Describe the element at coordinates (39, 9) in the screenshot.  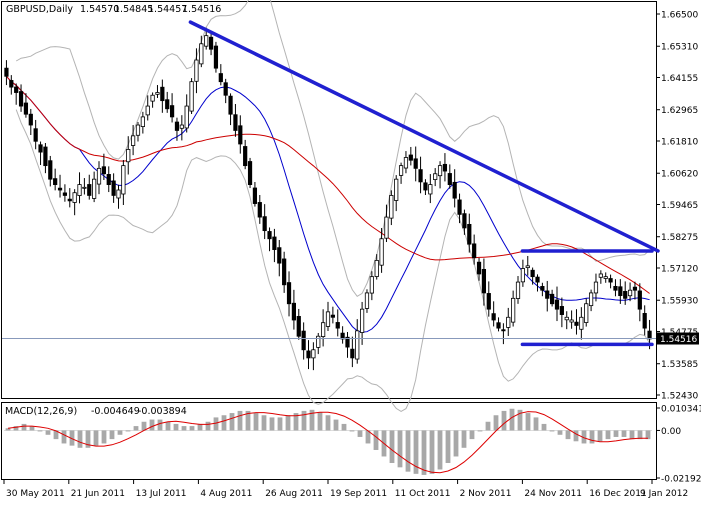
I see `symbol-label: GBPUSD,Daily` at that location.